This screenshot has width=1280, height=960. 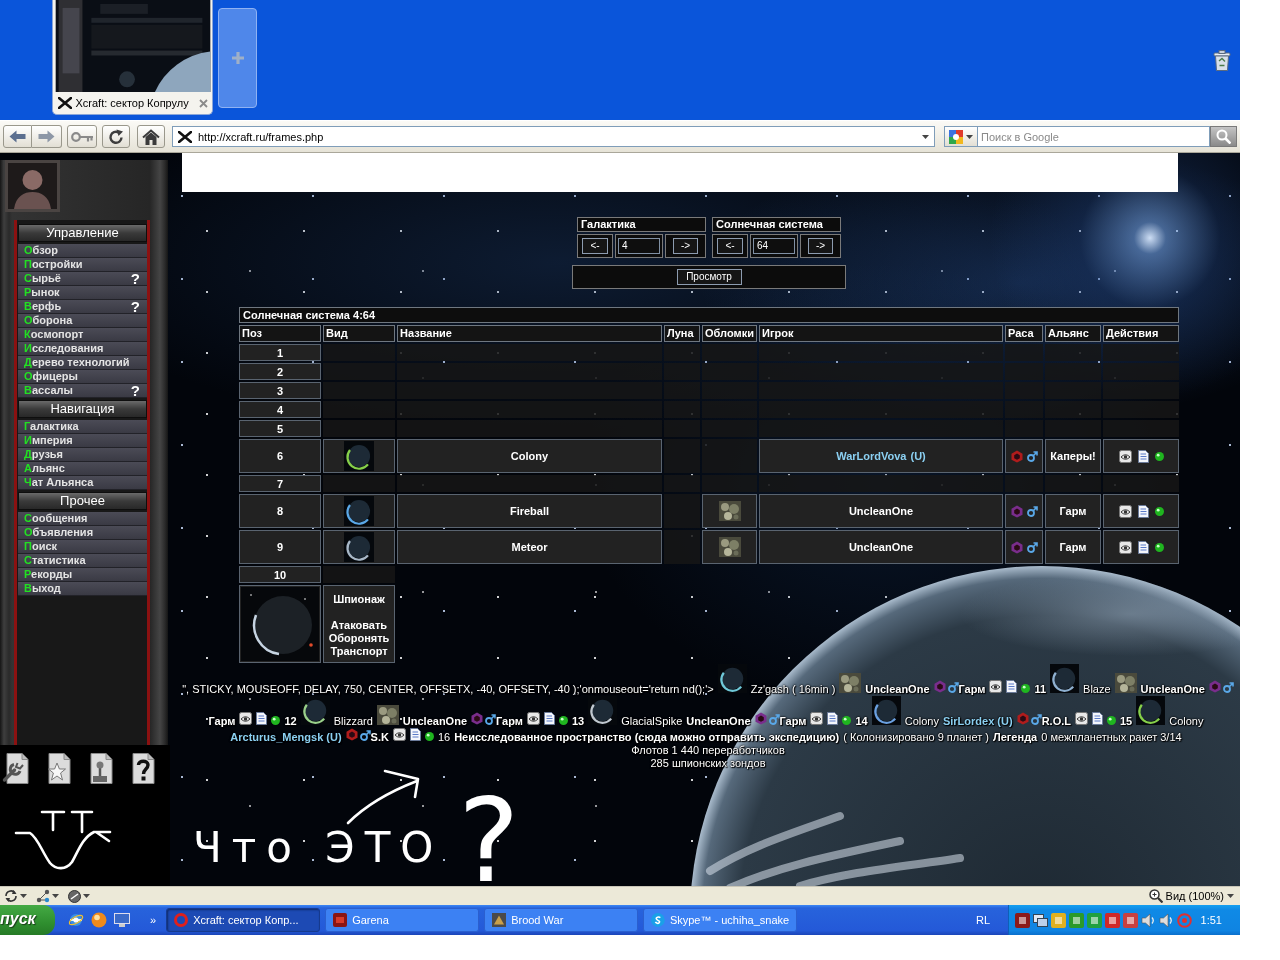 What do you see at coordinates (871, 456) in the screenshot?
I see `player-link: WarLordVova` at bounding box center [871, 456].